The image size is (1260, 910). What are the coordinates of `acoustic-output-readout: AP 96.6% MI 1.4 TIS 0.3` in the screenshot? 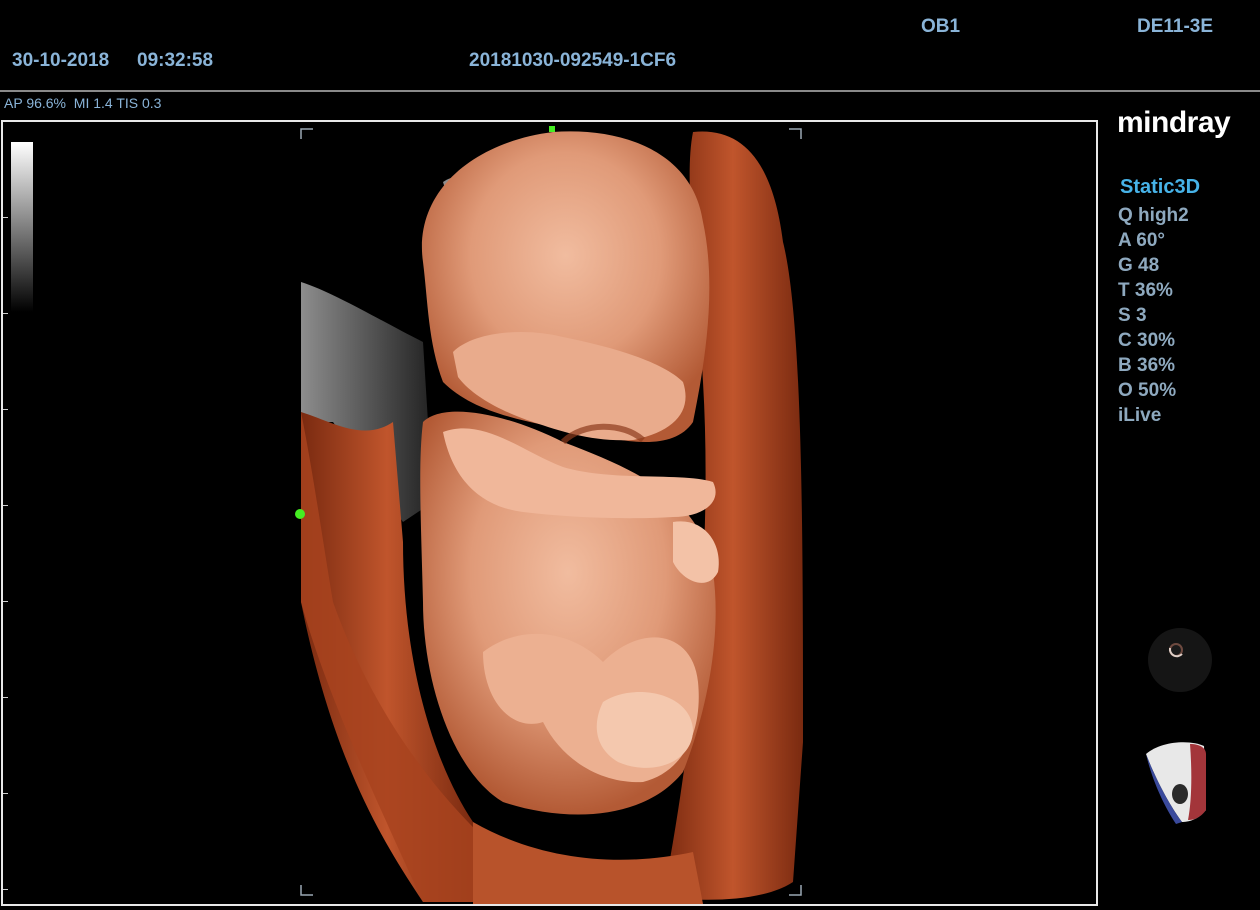 It's located at (83, 103).